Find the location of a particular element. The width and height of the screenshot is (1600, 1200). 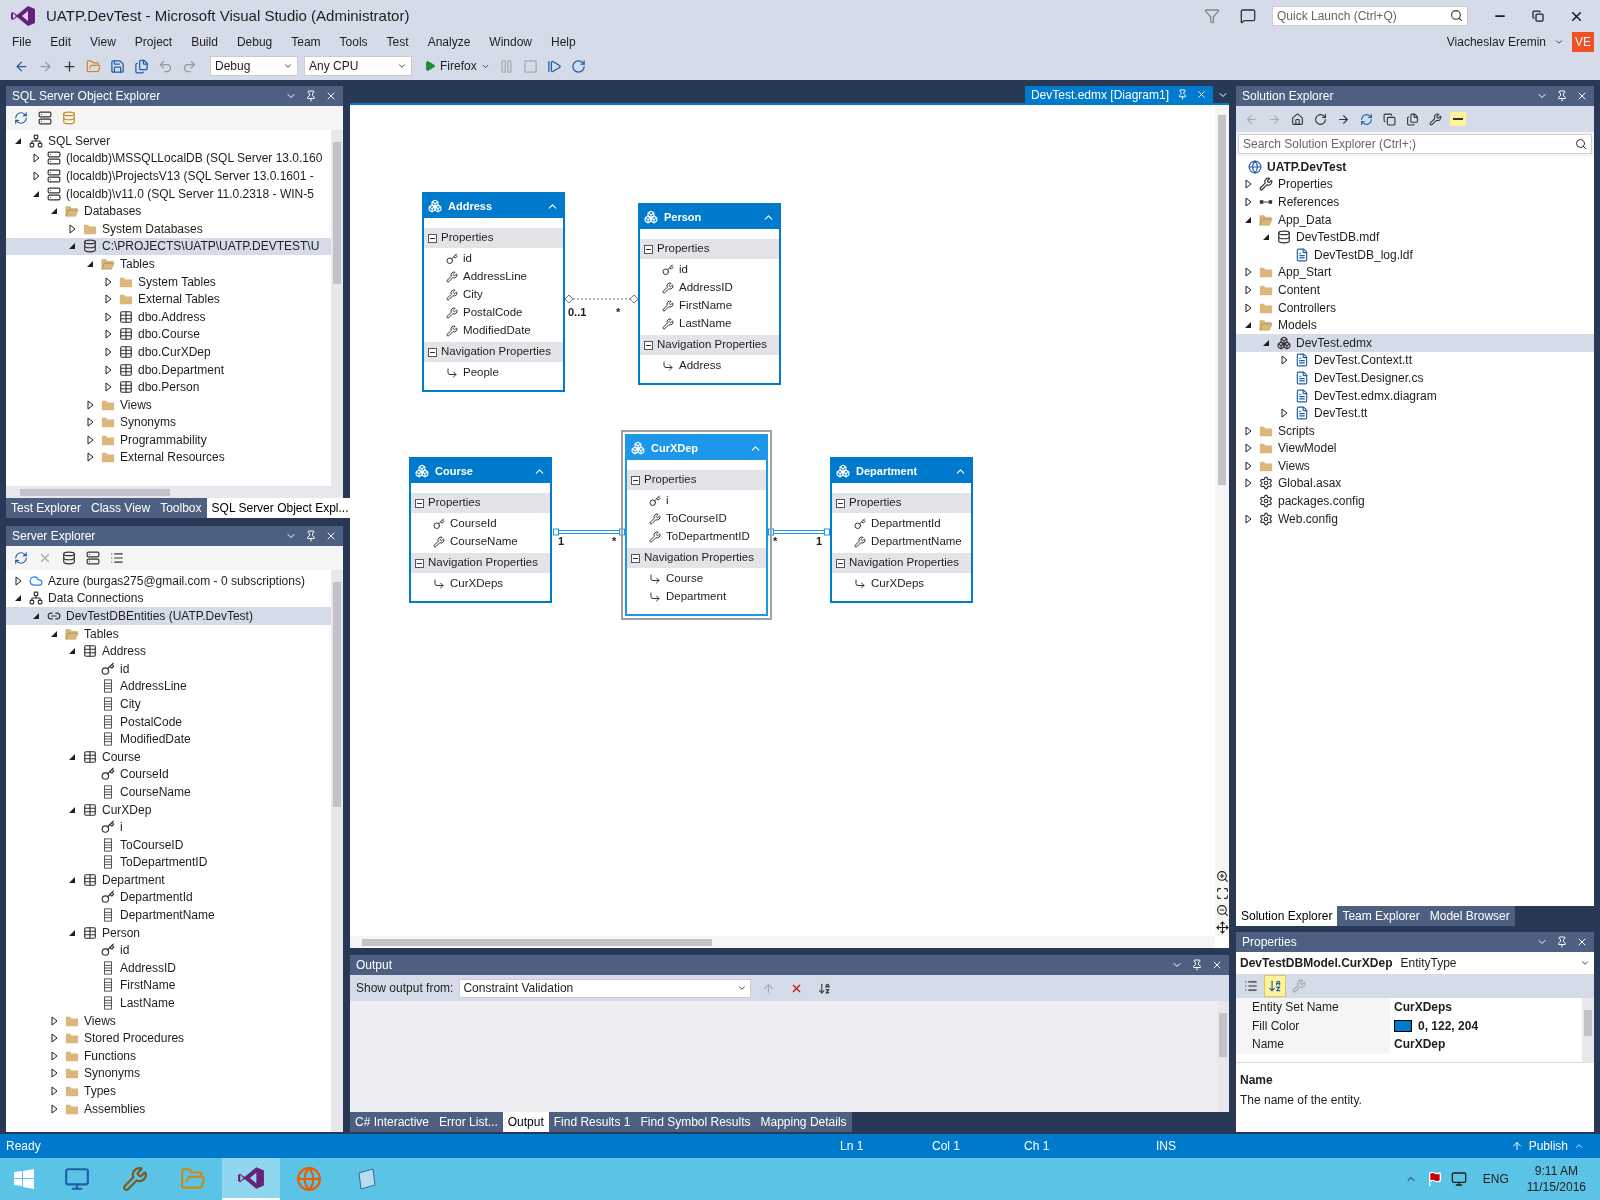

tree-item: City is located at coordinates (168, 704).